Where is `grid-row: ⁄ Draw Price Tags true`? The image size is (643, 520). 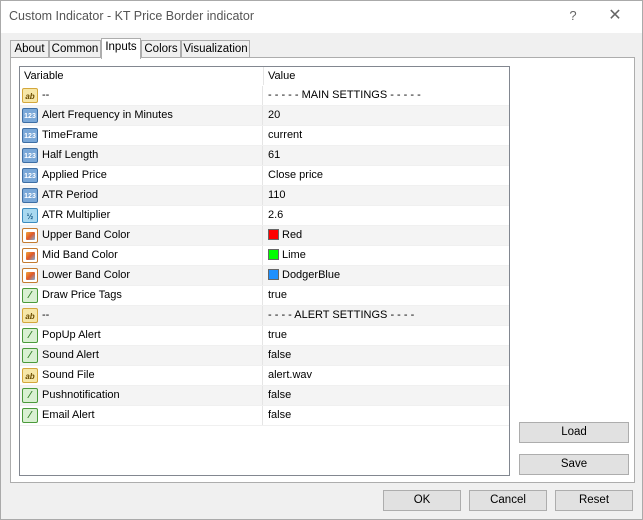 grid-row: ⁄ Draw Price Tags true is located at coordinates (264, 296).